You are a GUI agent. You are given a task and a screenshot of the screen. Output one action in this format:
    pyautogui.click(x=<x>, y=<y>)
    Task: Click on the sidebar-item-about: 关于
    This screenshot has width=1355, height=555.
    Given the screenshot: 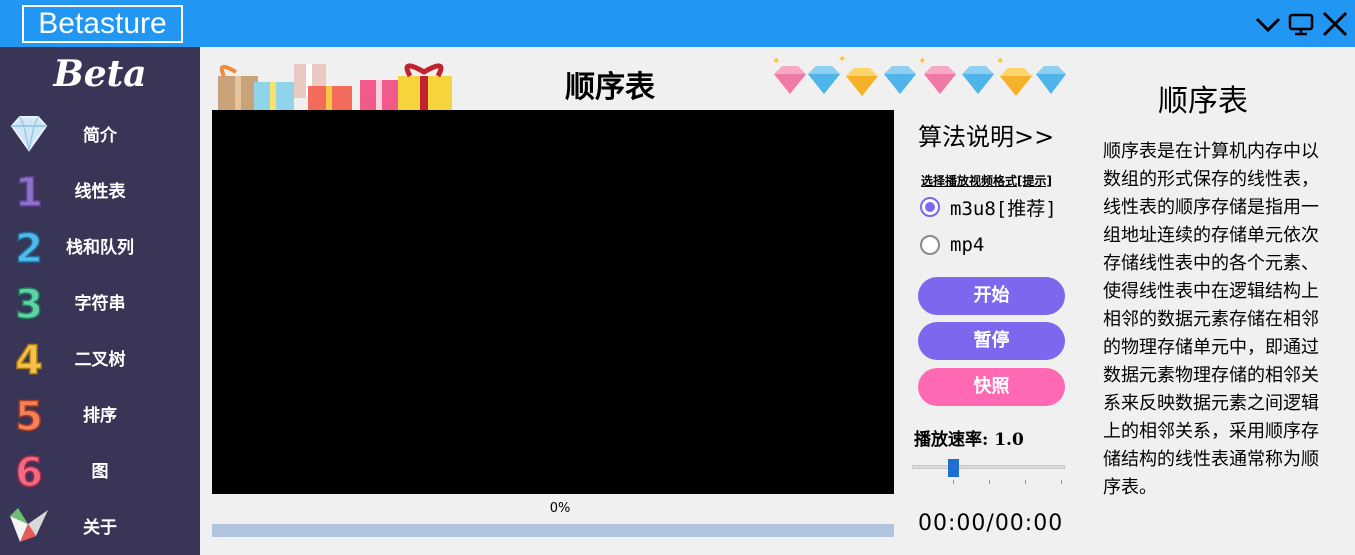 What is the action you would take?
    pyautogui.click(x=100, y=525)
    